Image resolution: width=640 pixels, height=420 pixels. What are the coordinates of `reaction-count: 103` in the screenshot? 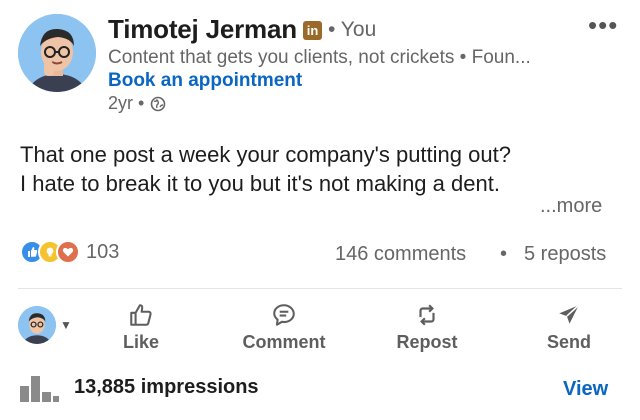 It's located at (103, 251).